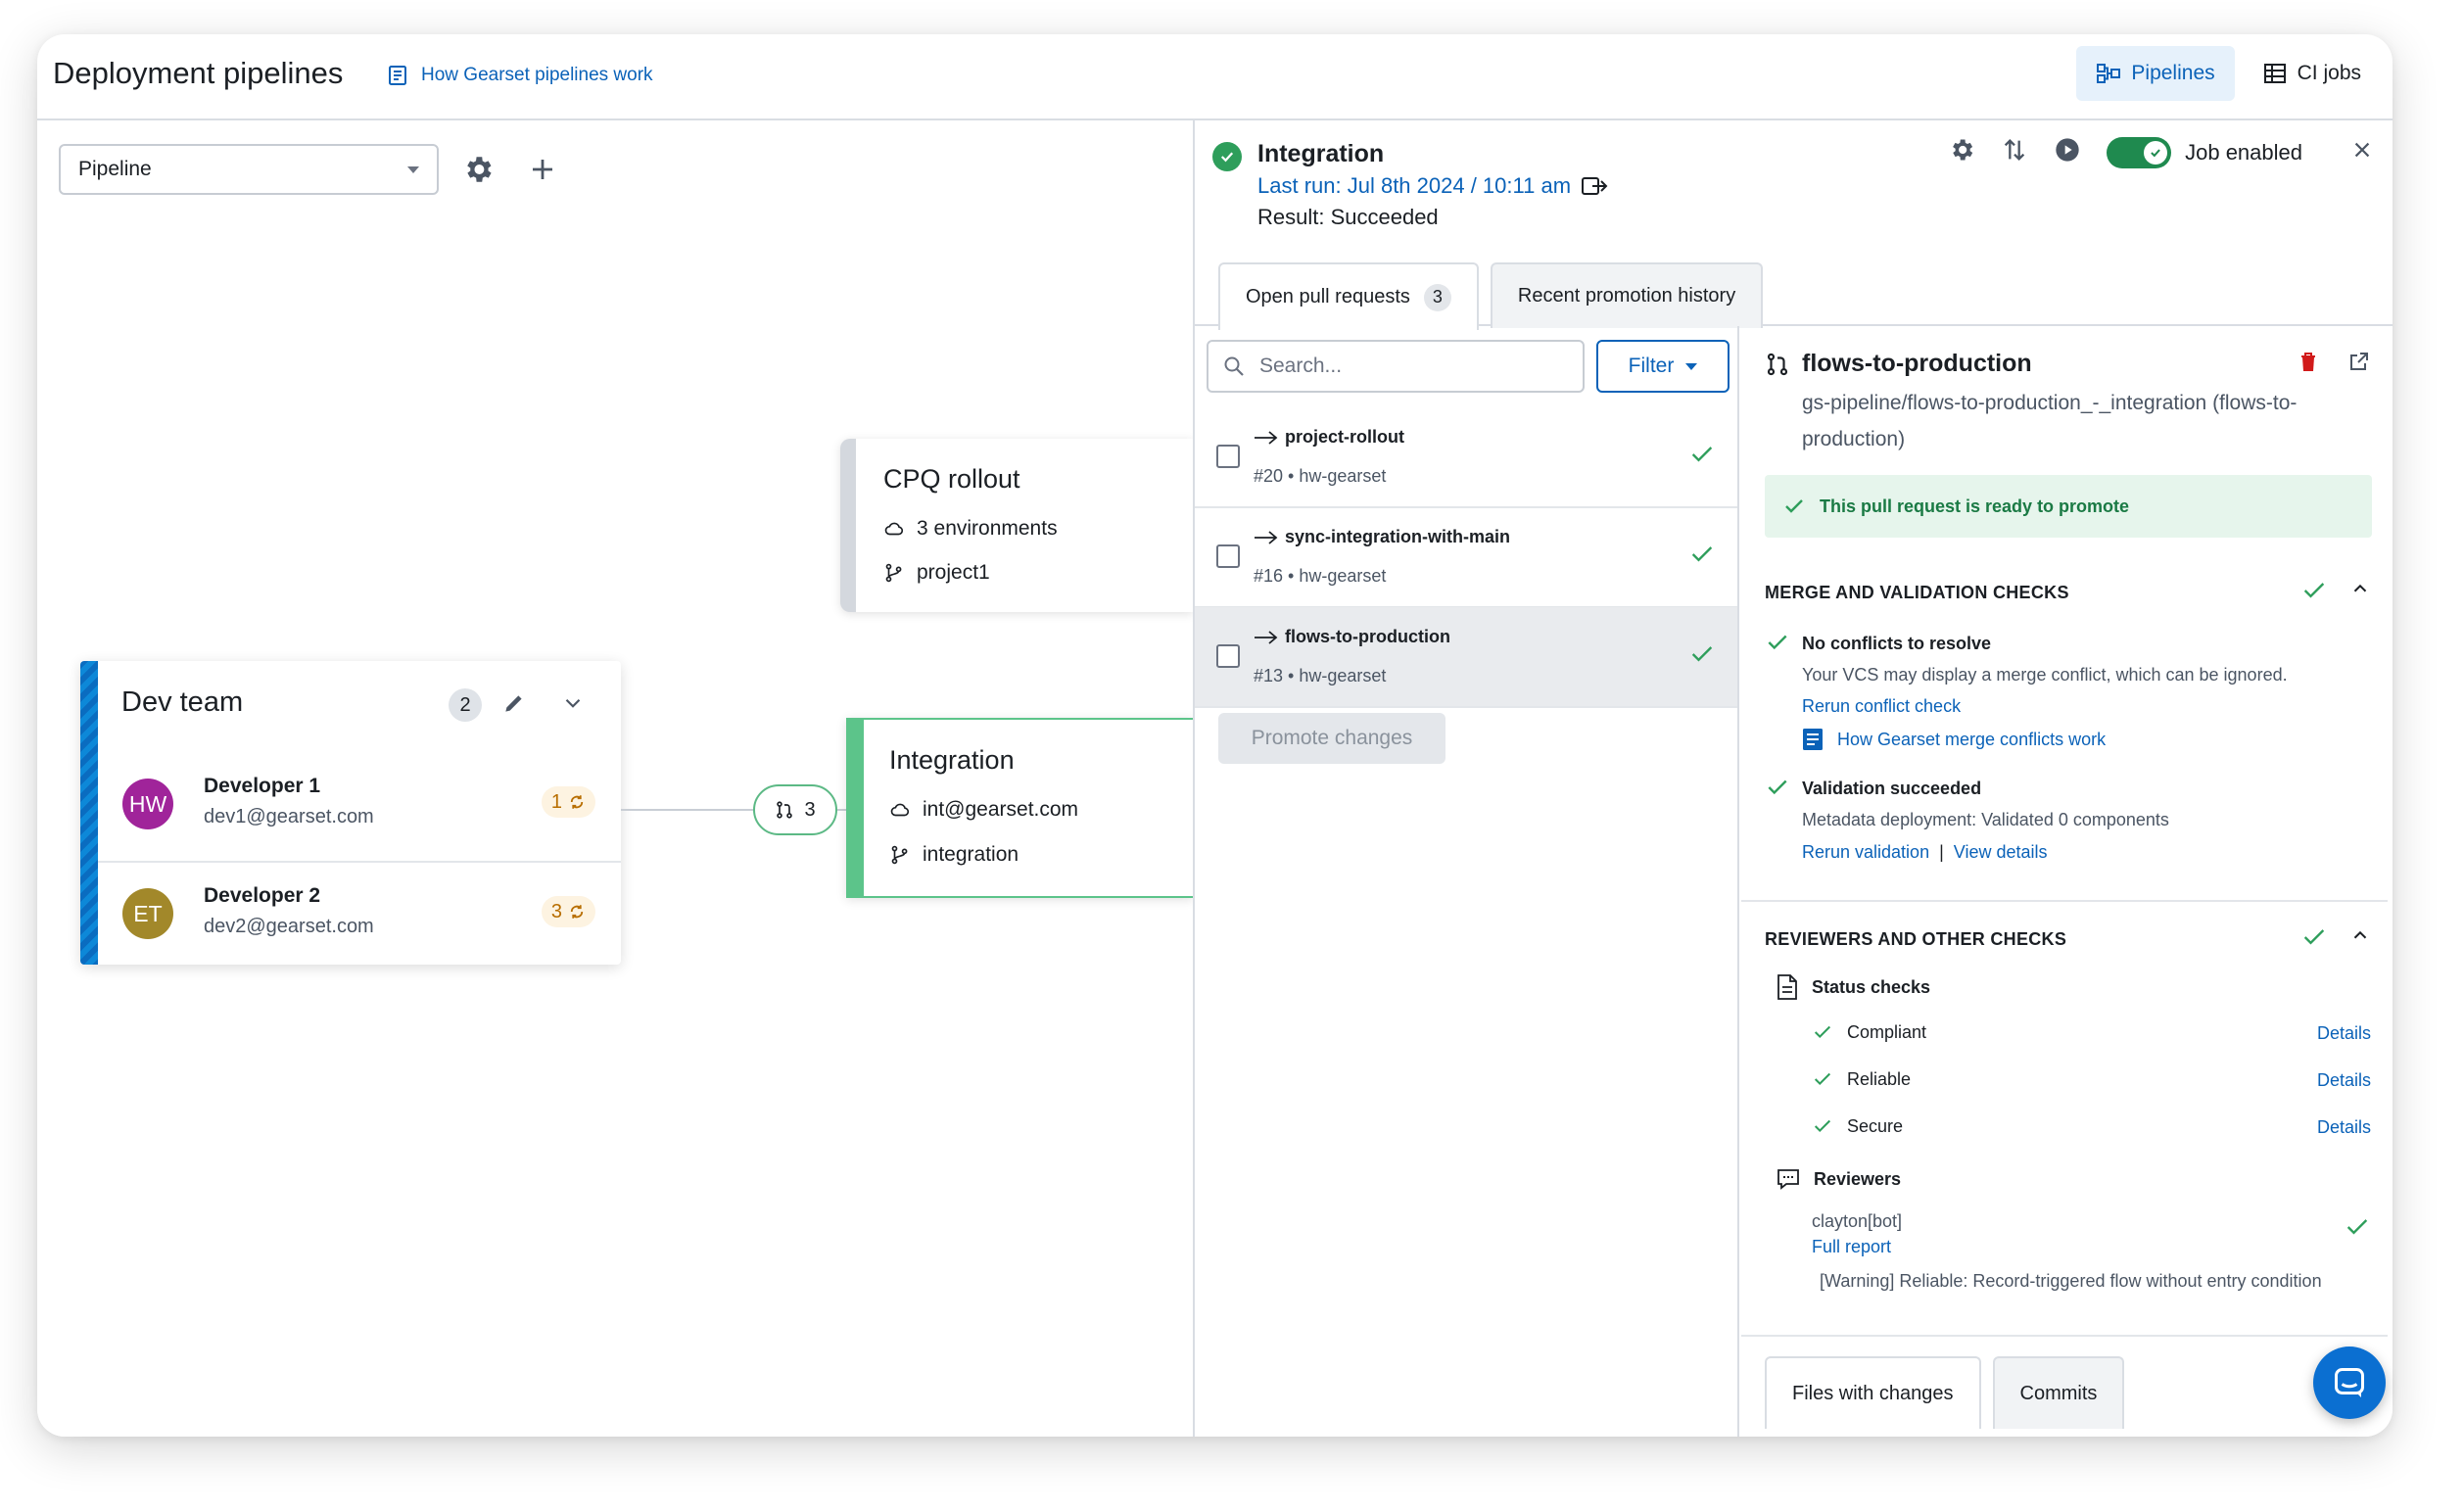 This screenshot has width=2464, height=1512. What do you see at coordinates (1019, 808) in the screenshot?
I see `integration-node: Integration int@gearset.com integration` at bounding box center [1019, 808].